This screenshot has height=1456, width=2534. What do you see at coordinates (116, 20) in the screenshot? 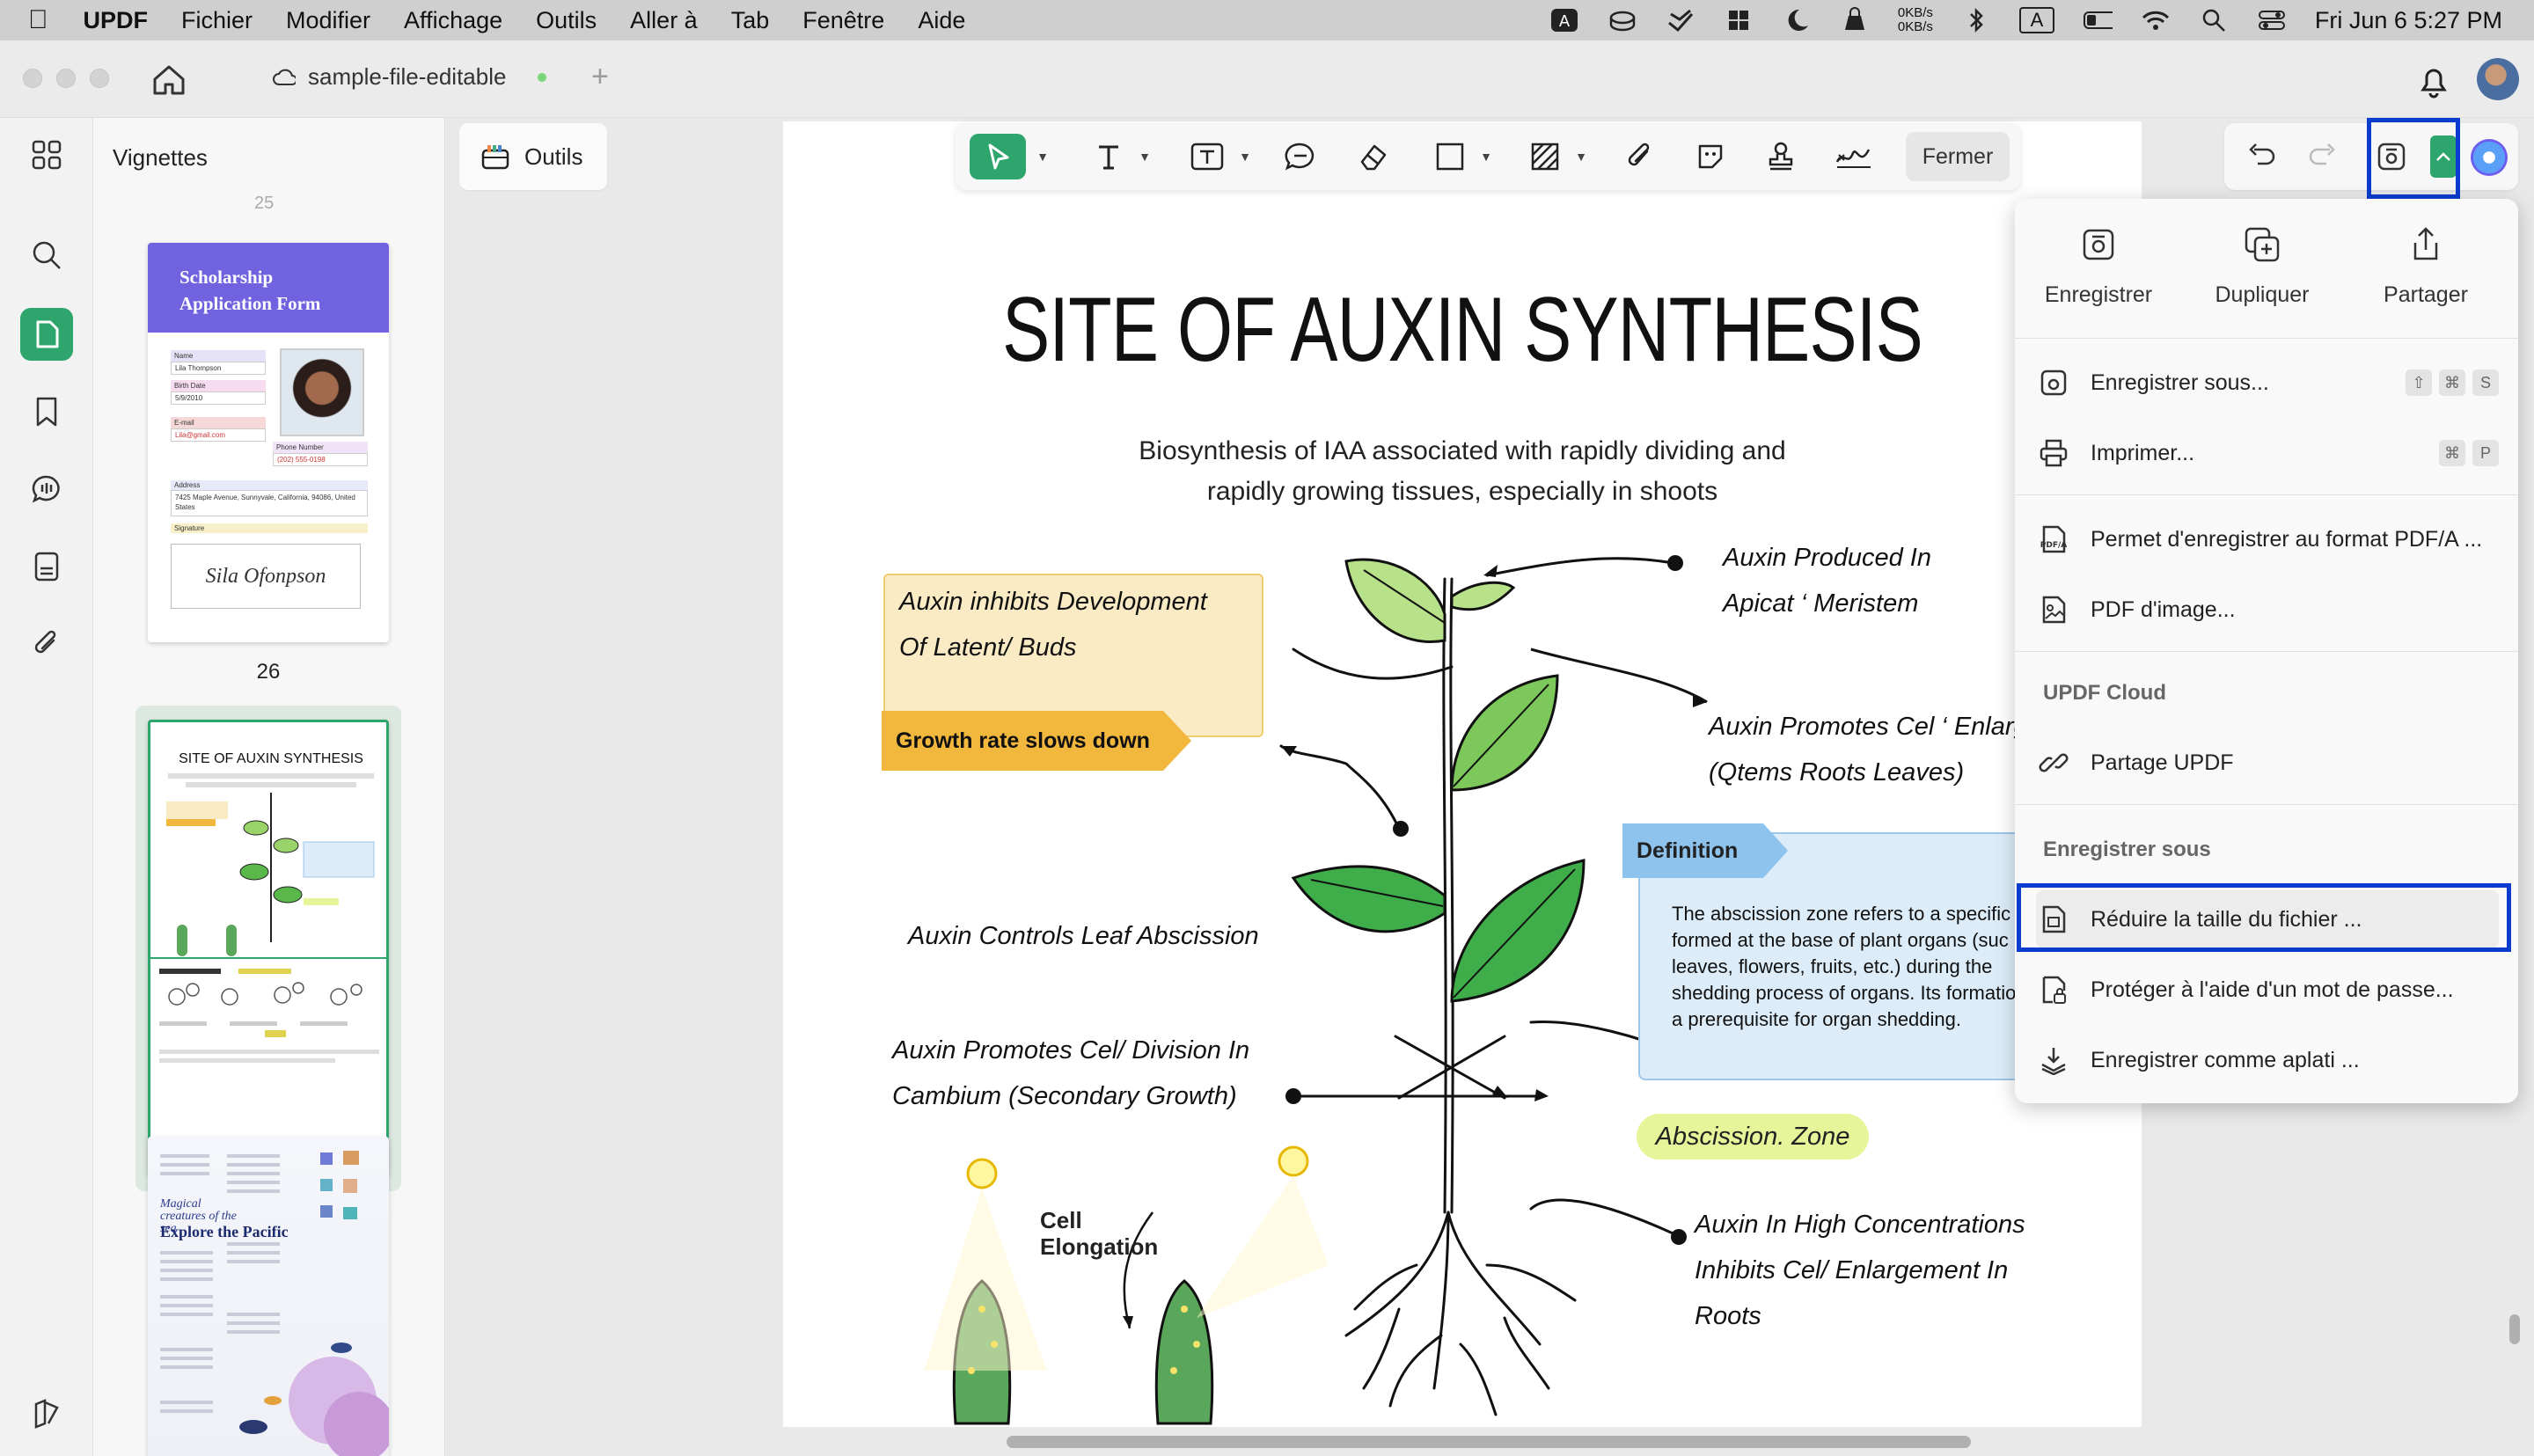
I see `menu-app-updf: UPDF` at bounding box center [116, 20].